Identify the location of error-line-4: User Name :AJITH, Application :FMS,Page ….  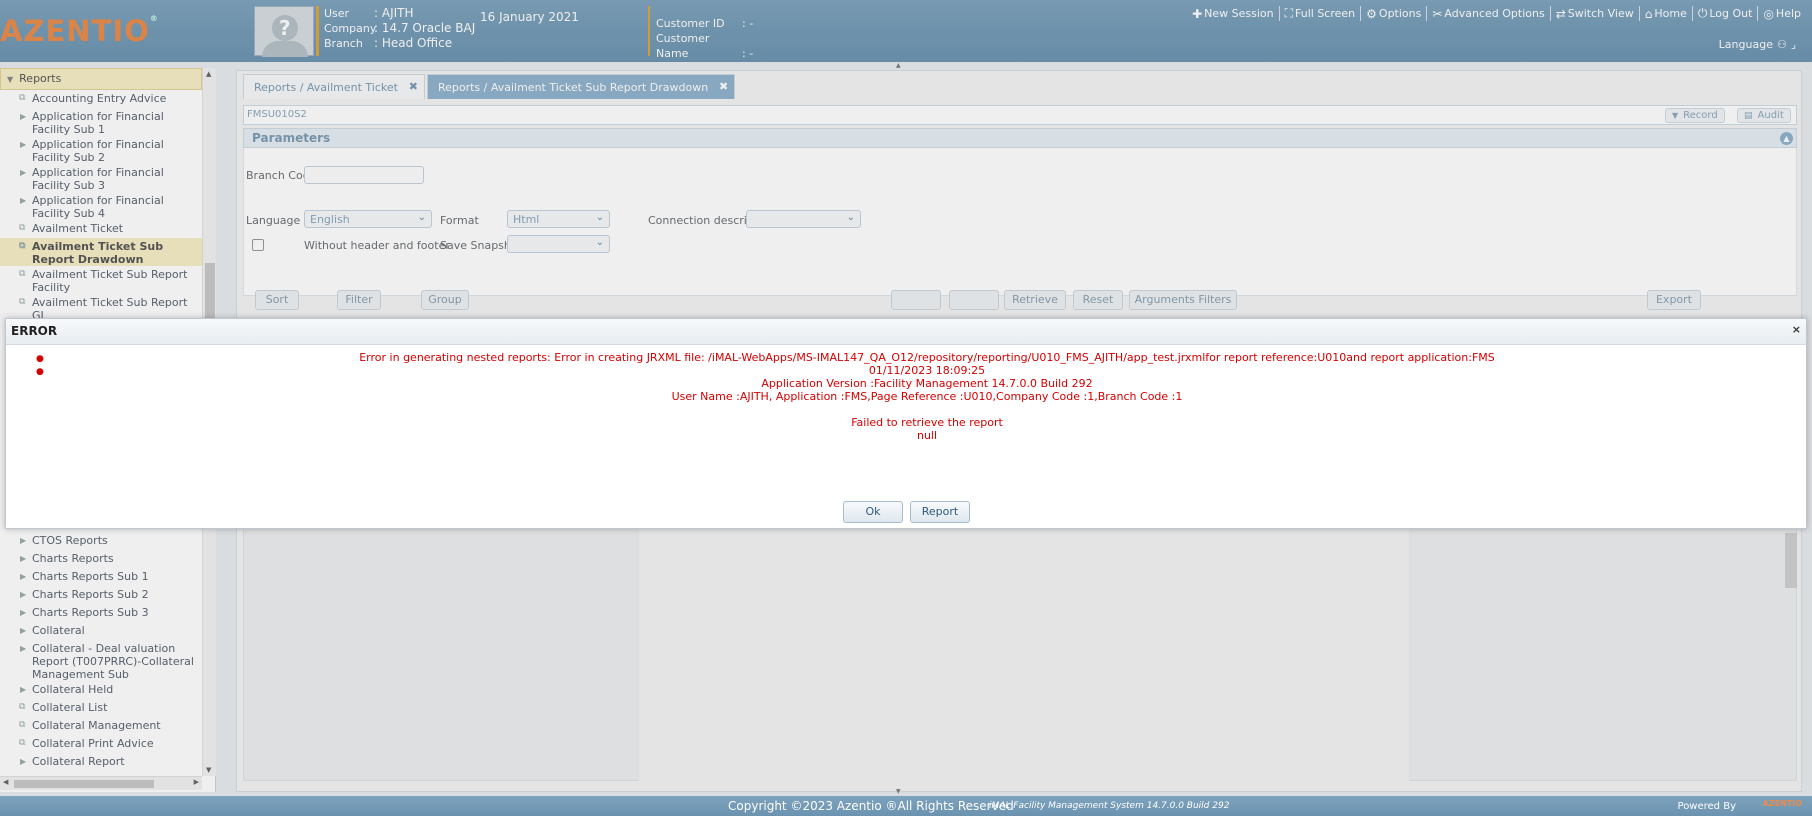
(927, 396).